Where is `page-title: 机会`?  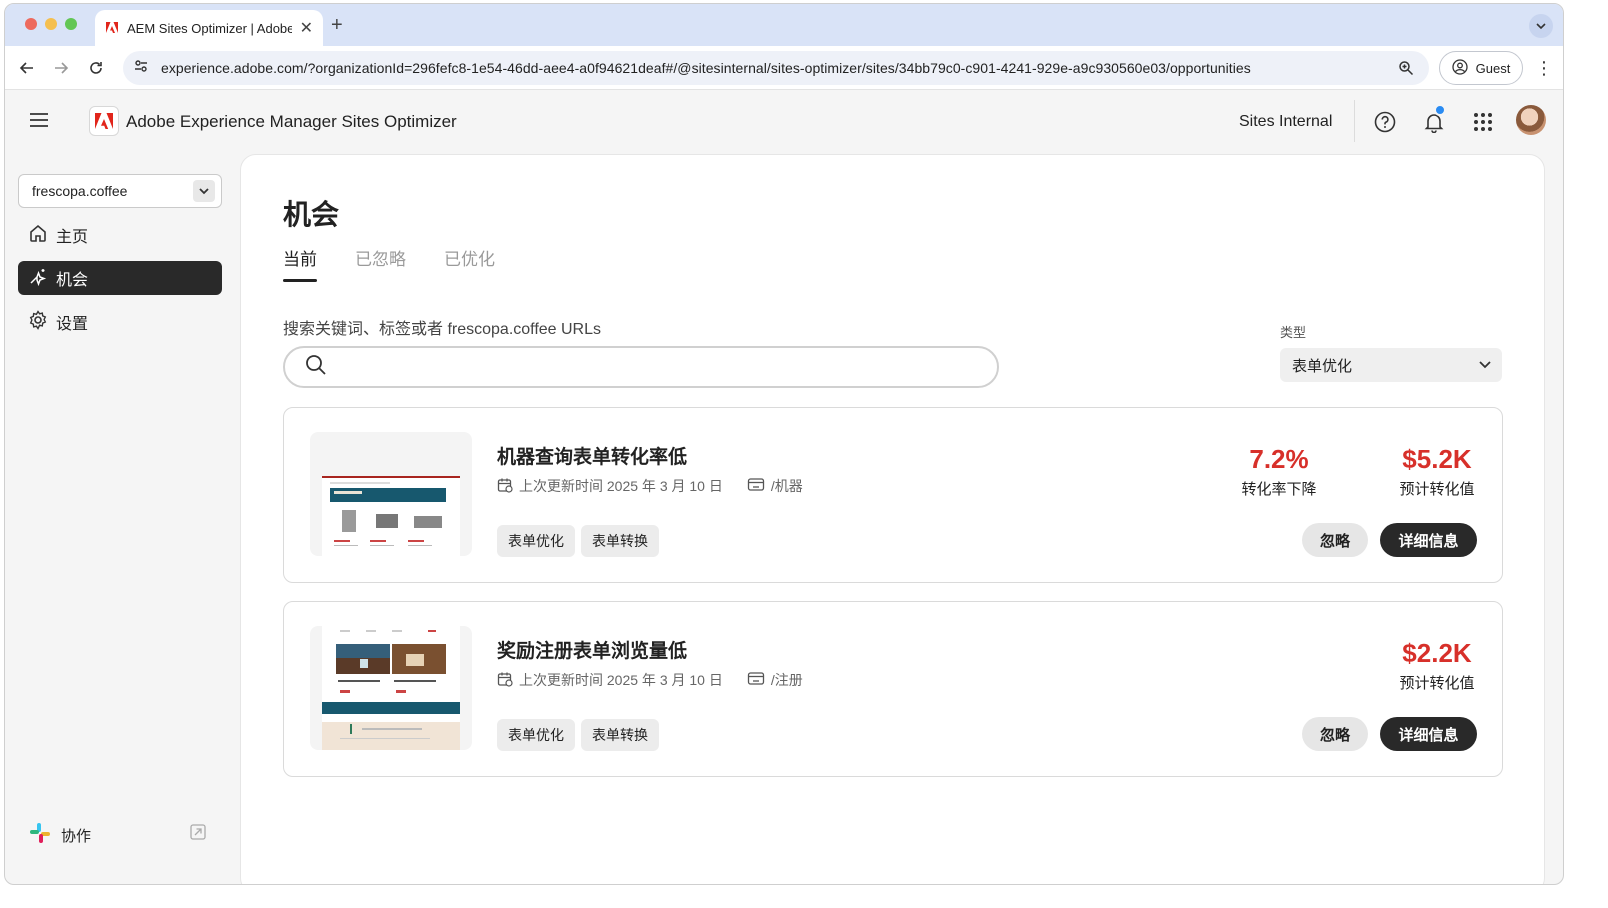
page-title: 机会 is located at coordinates (311, 214).